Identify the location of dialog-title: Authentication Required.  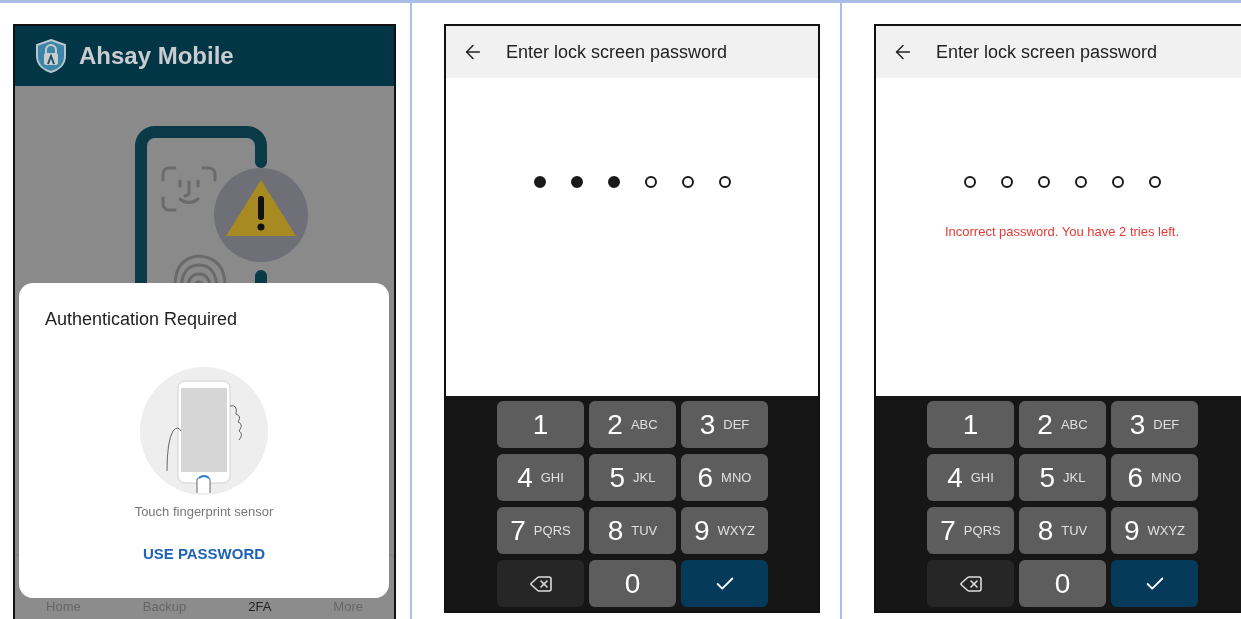
(141, 319).